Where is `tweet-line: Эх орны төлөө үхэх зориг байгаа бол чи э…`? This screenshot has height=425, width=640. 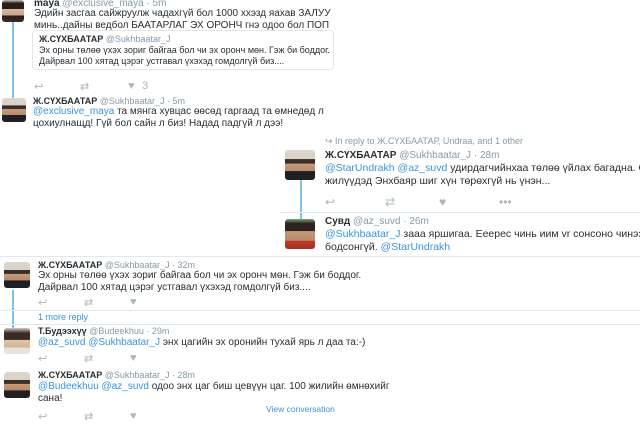
tweet-line: Эх орны төлөө үхэх зориг байгаа бол чи э… is located at coordinates (200, 275).